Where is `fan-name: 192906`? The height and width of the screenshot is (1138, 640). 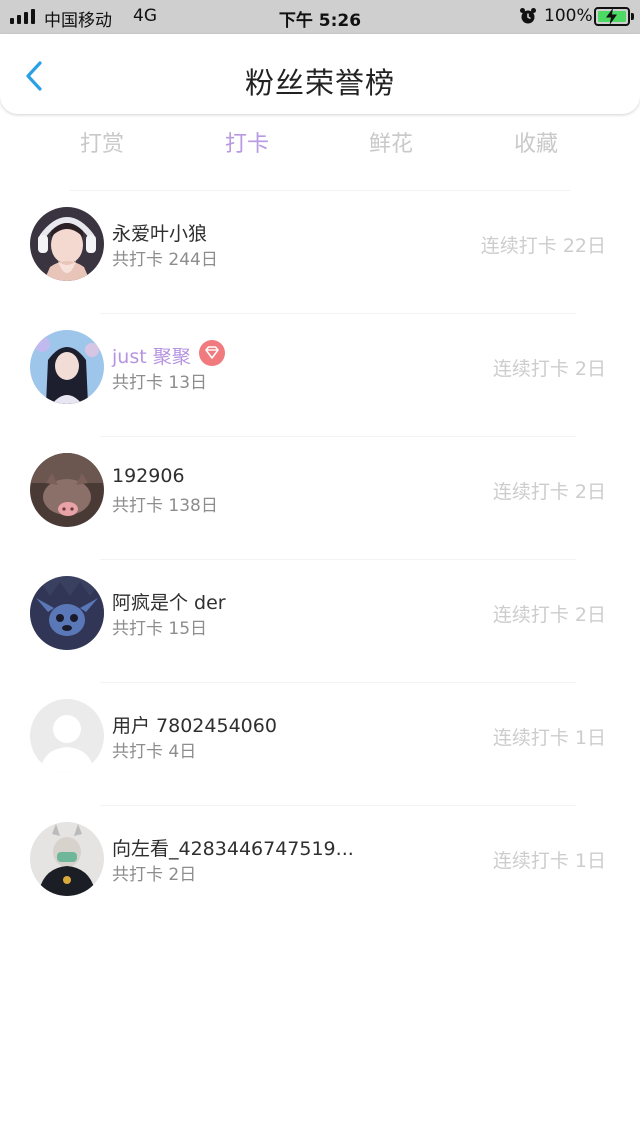
fan-name: 192906 is located at coordinates (148, 476).